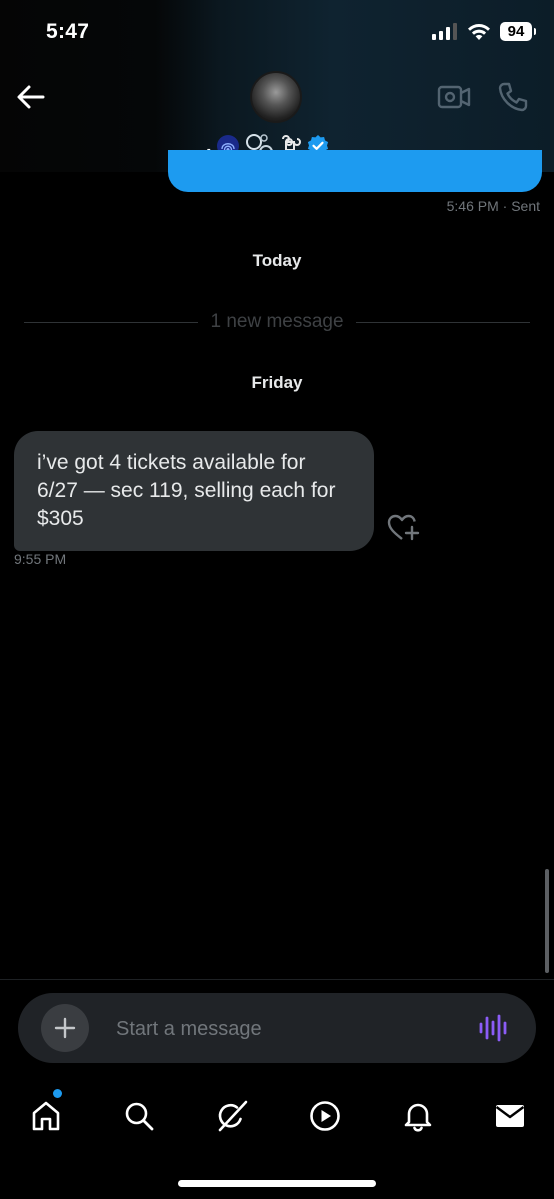 The height and width of the screenshot is (1199, 554). I want to click on conversation-header: 5:47 94 ., so click(277, 86).